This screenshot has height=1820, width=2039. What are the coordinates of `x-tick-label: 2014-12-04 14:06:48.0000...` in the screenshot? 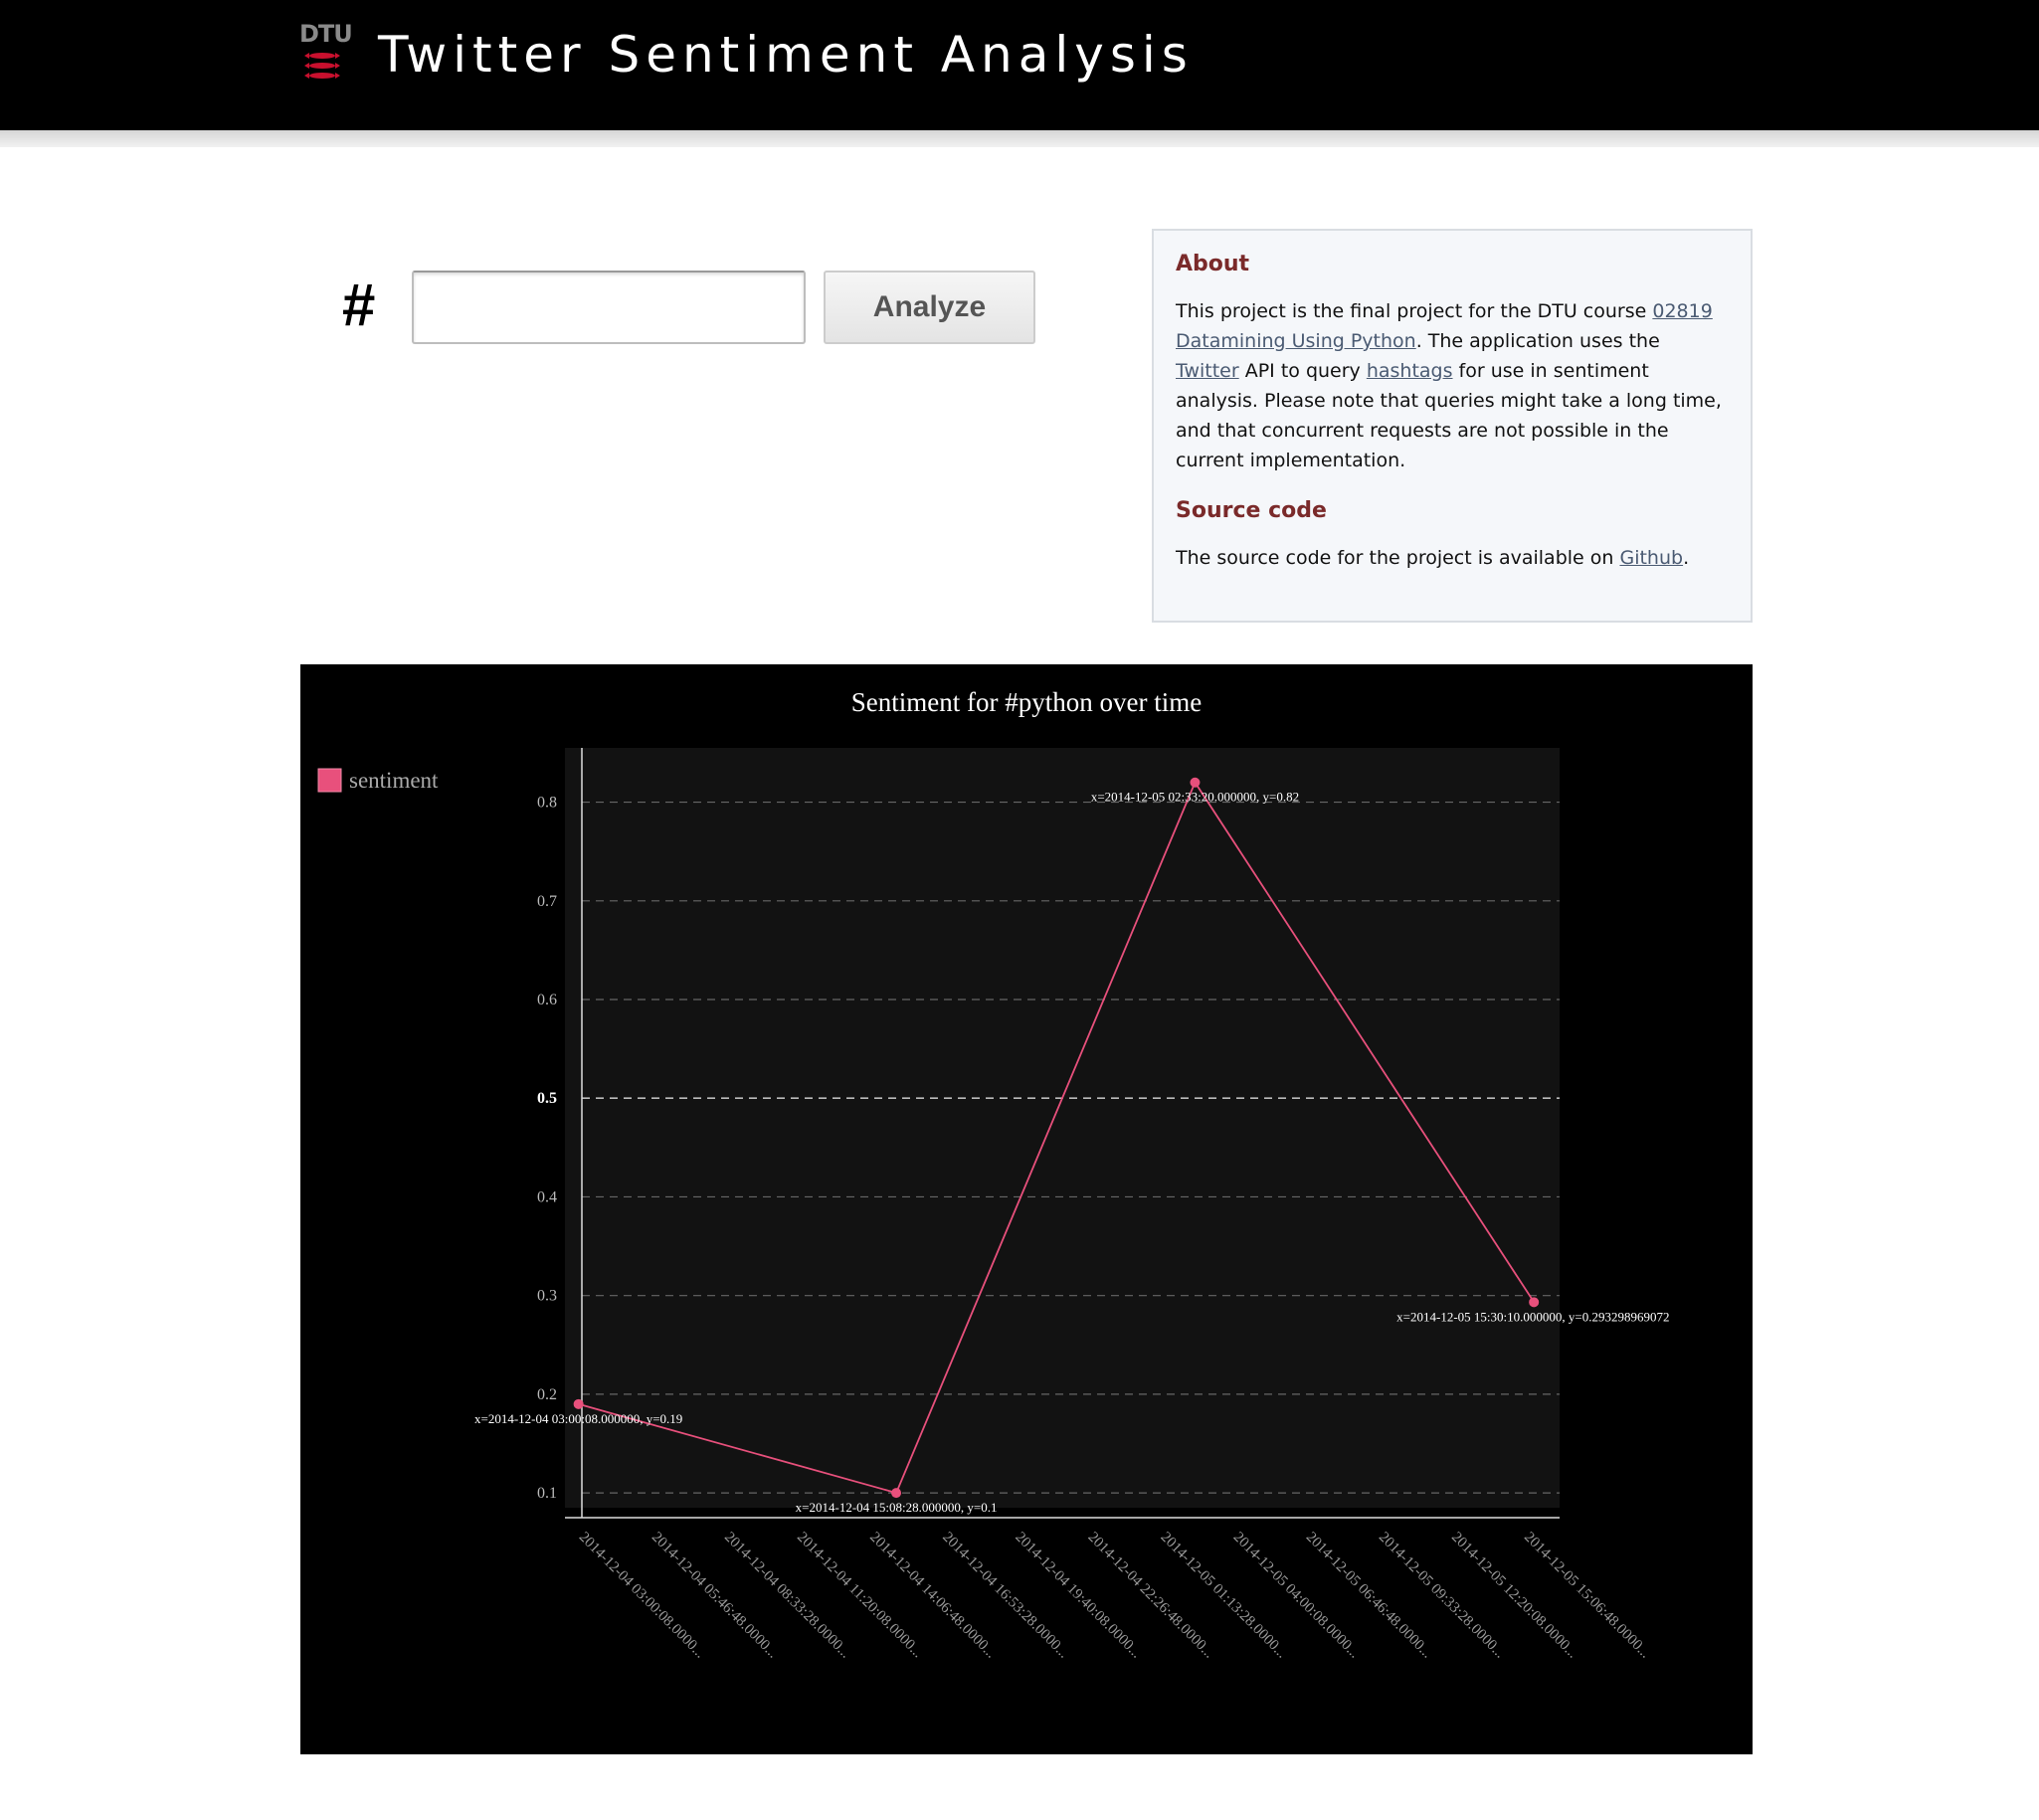 It's located at (932, 1596).